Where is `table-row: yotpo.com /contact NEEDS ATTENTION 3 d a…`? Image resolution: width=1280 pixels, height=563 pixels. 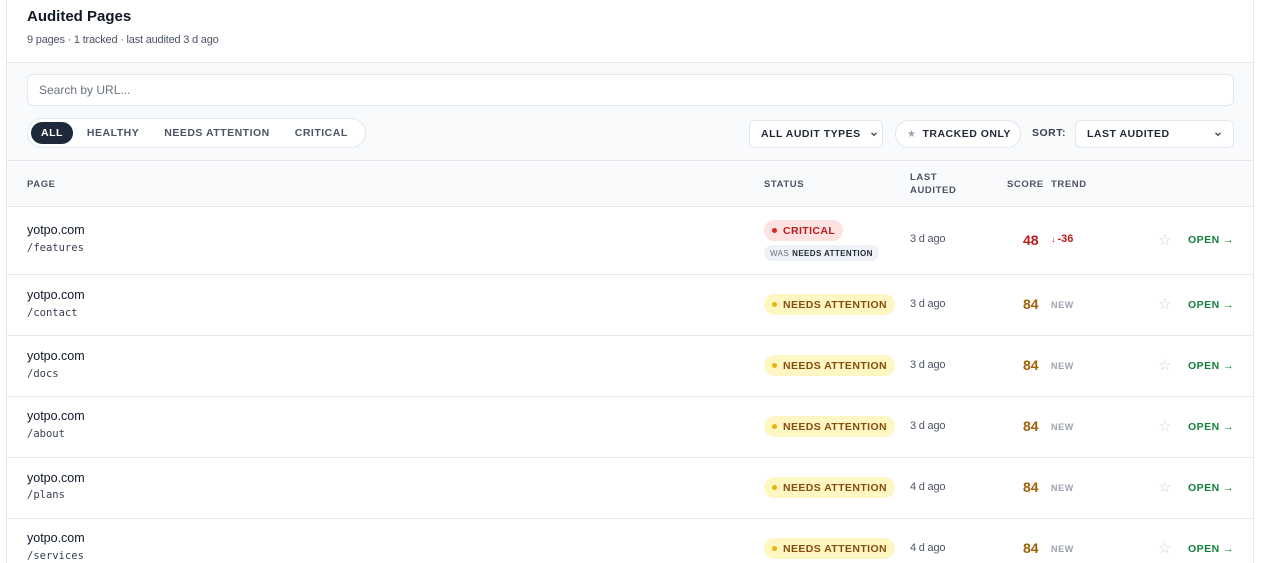
table-row: yotpo.com /contact NEEDS ATTENTION 3 d a… is located at coordinates (630, 305).